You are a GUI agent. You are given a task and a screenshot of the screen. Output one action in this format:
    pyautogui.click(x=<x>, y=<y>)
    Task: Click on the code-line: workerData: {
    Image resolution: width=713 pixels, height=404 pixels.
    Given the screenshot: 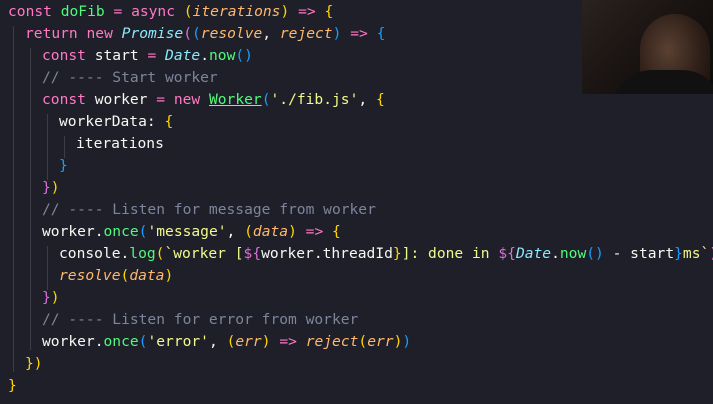 What is the action you would take?
    pyautogui.click(x=90, y=122)
    